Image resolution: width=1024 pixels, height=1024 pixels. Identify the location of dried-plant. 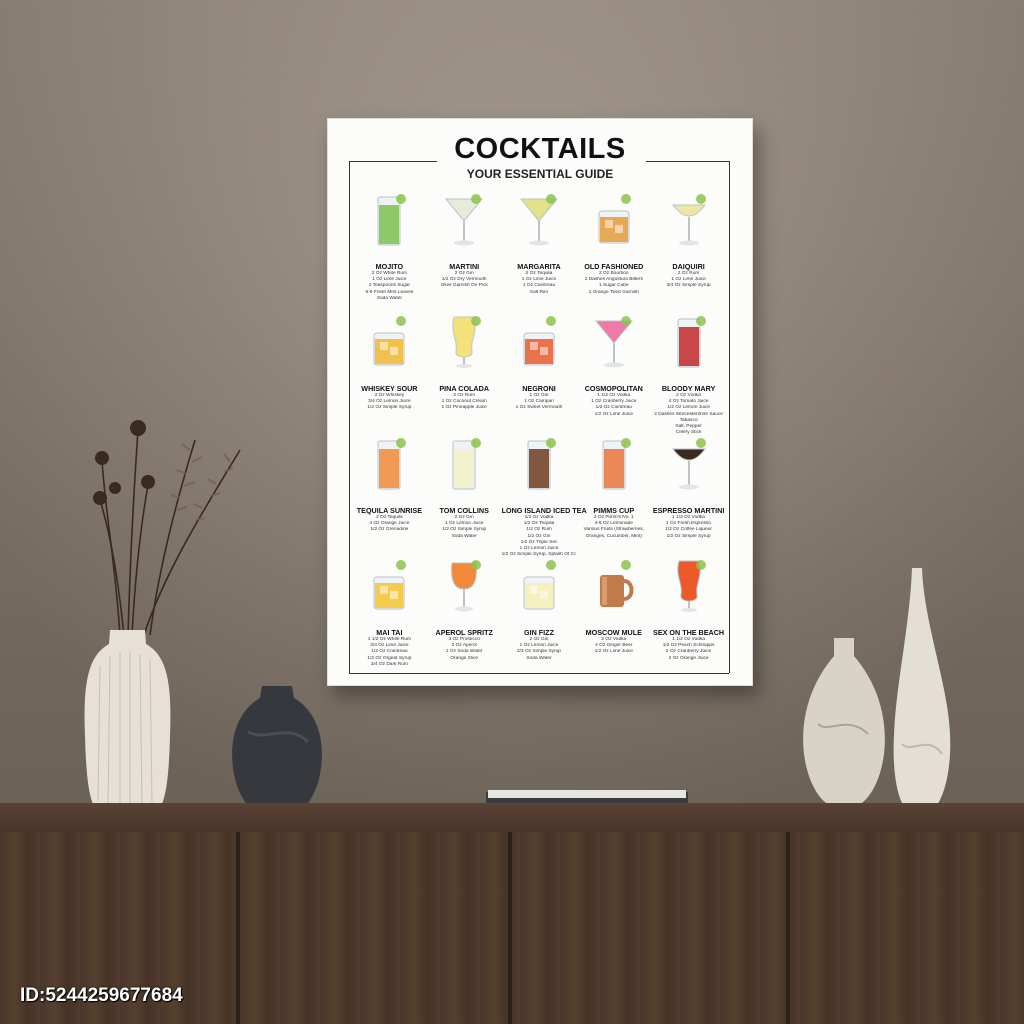
(167, 528).